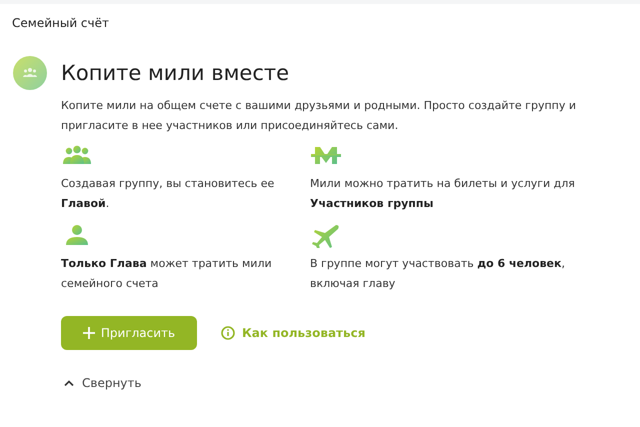  What do you see at coordinates (175, 73) in the screenshot?
I see `heading: Копите мили вместе` at bounding box center [175, 73].